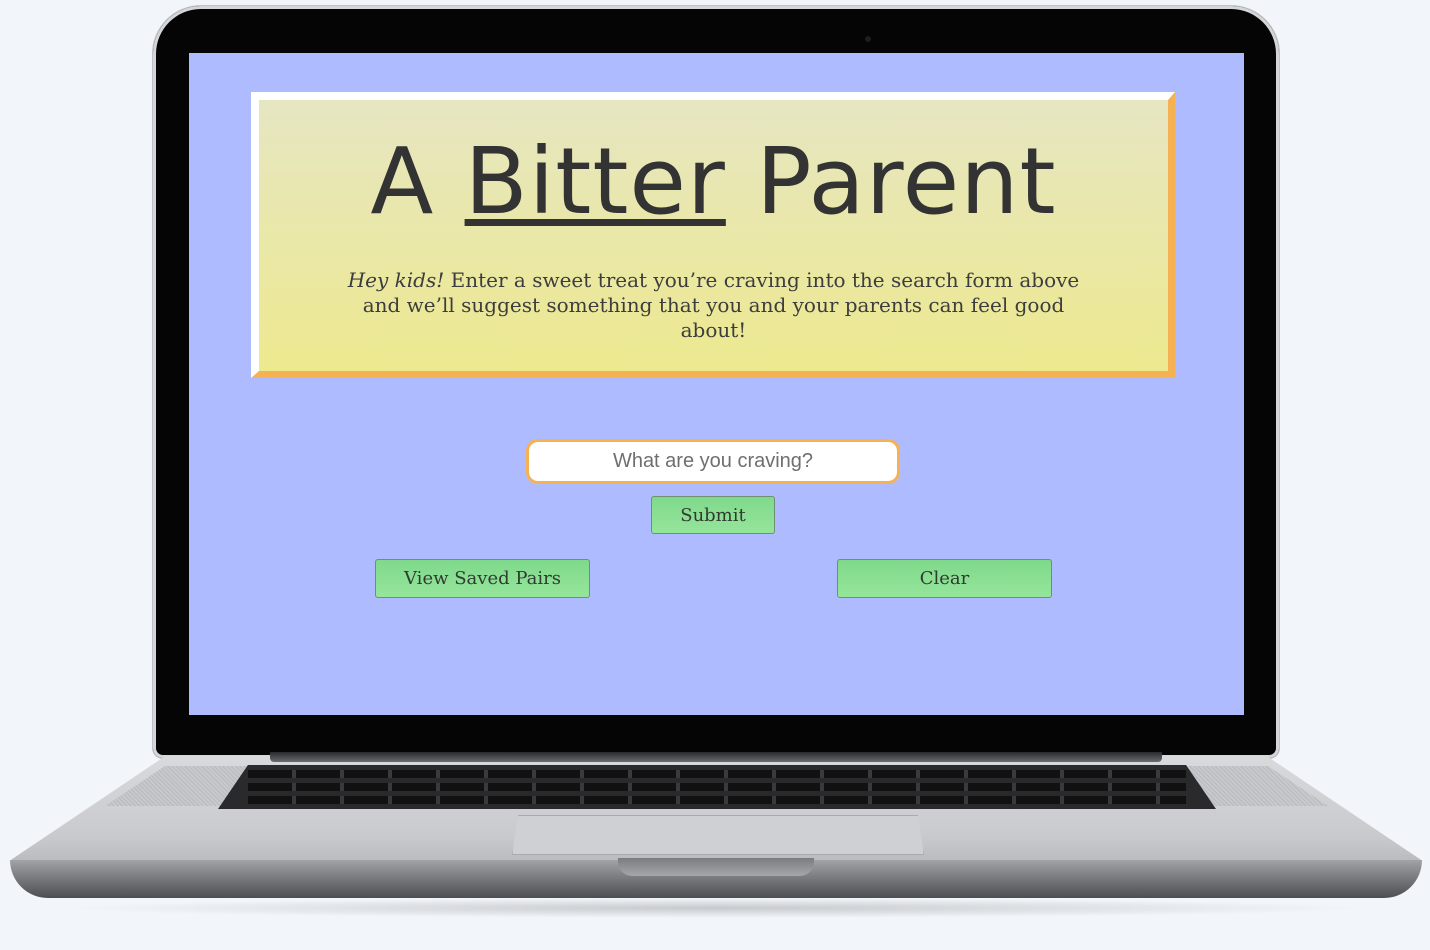  I want to click on laptop-shadow, so click(715, 908).